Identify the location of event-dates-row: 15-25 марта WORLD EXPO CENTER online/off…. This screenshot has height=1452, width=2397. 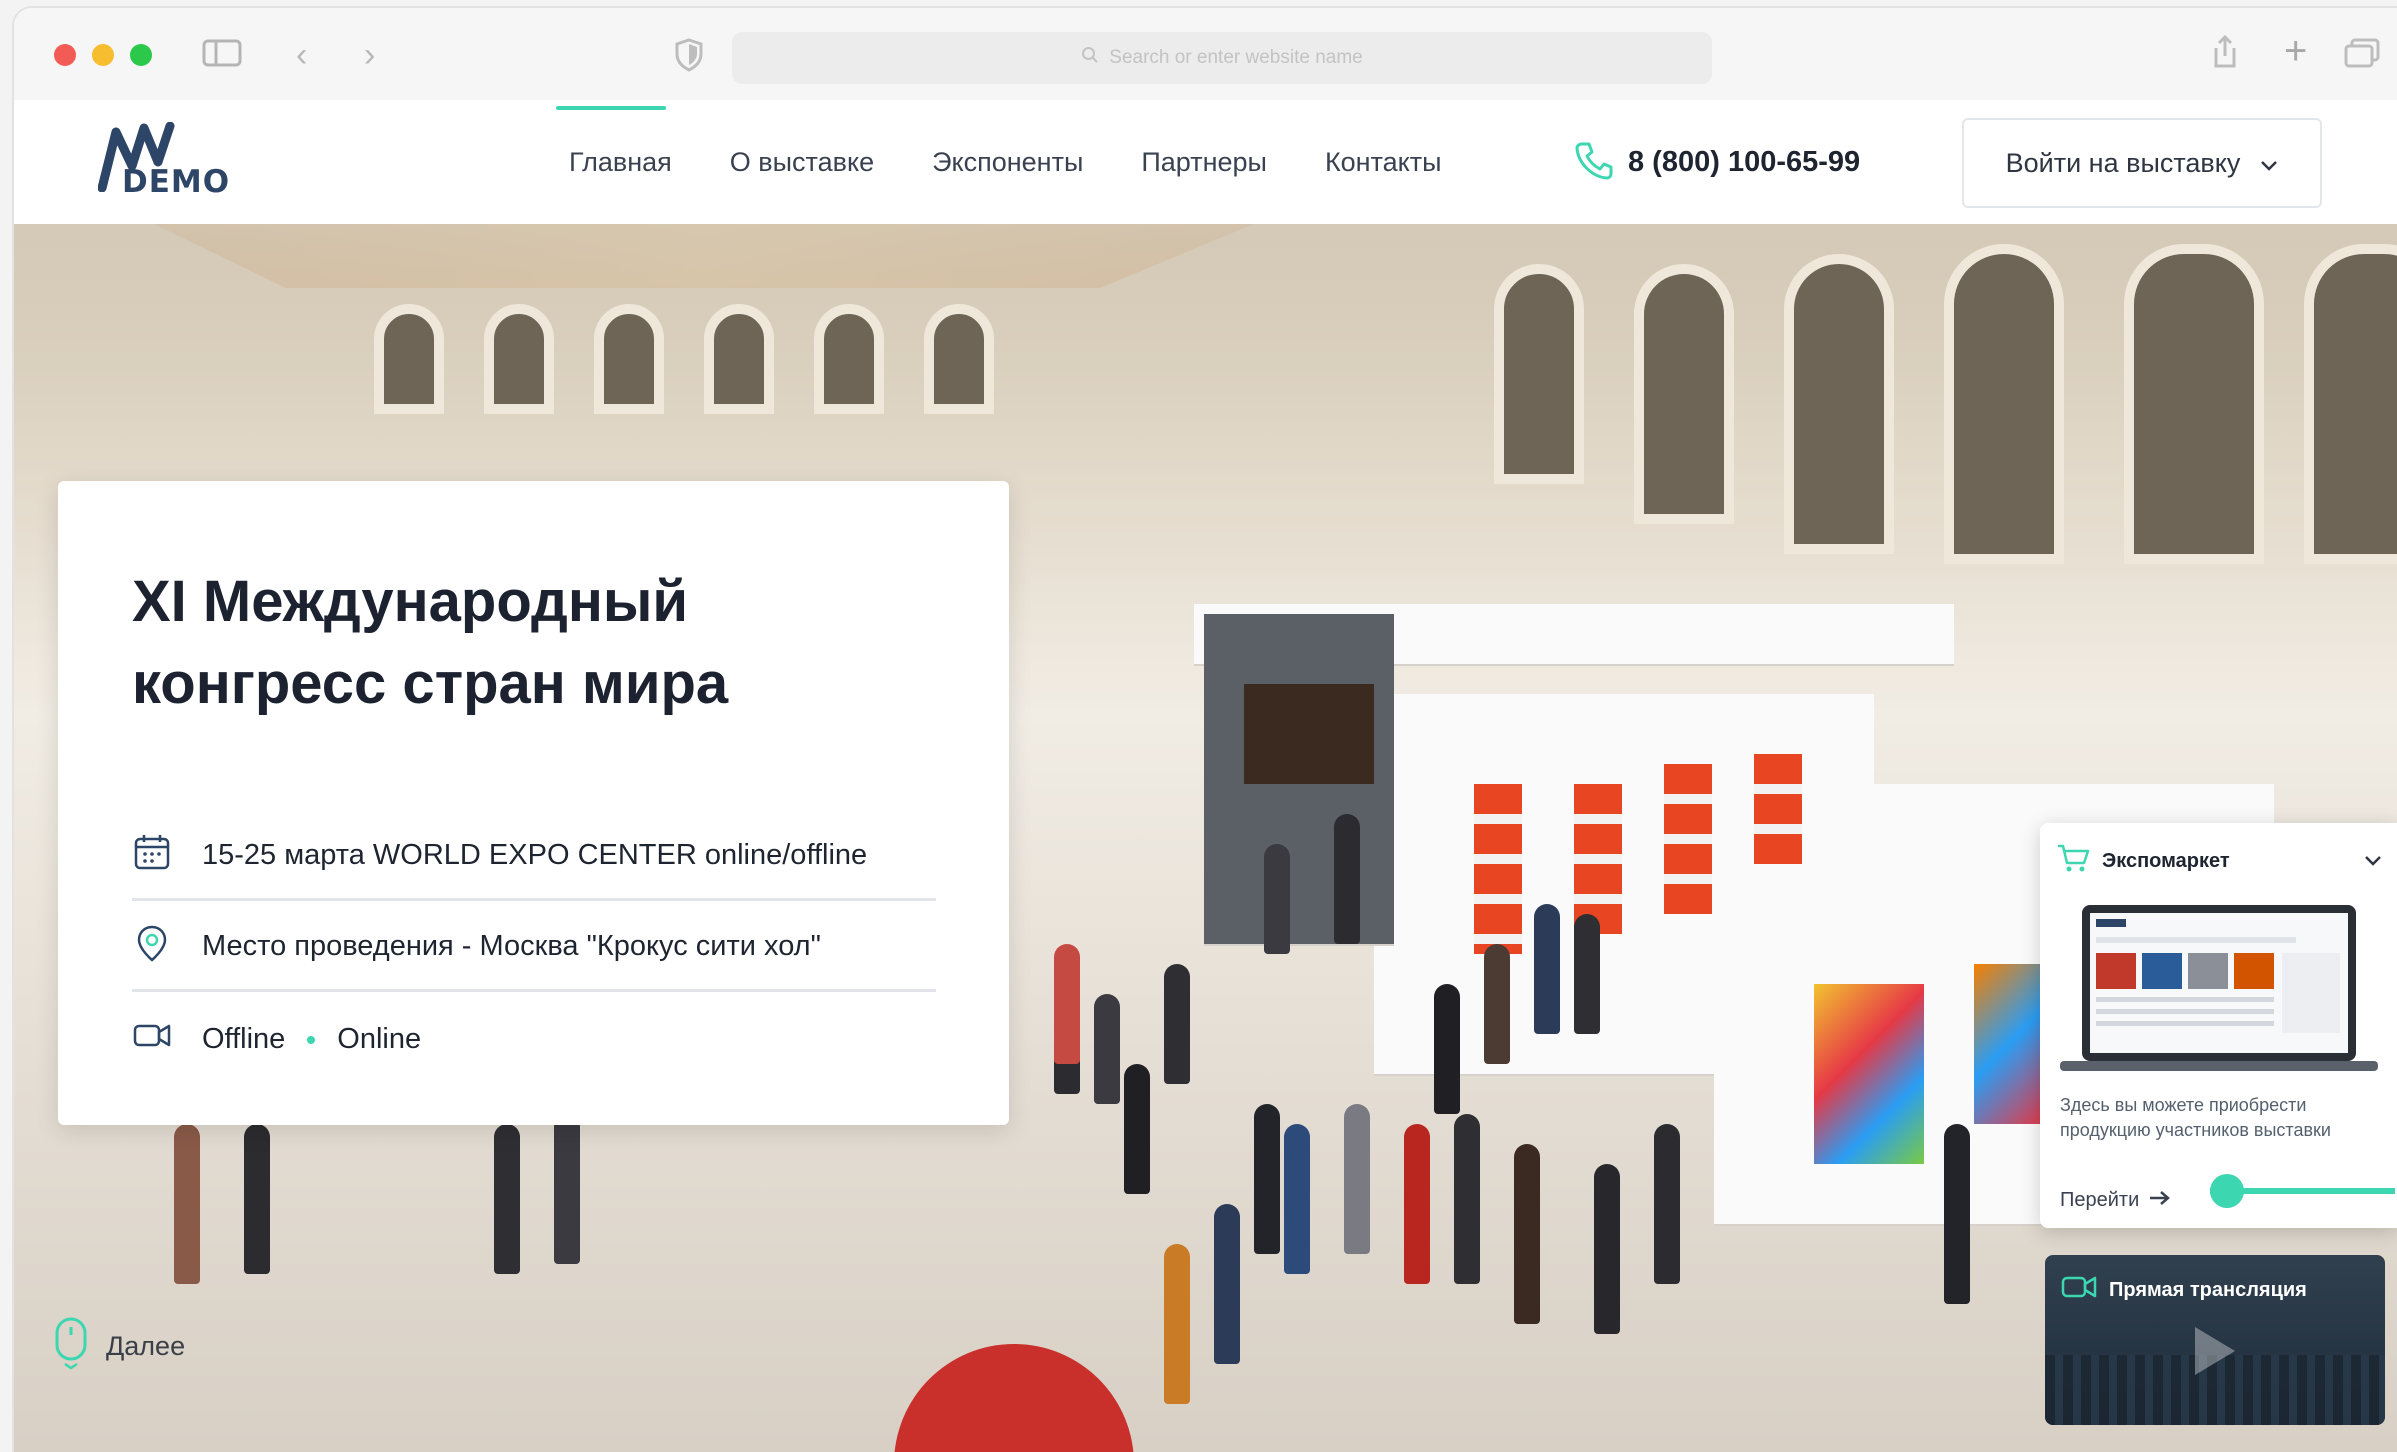
(534, 857).